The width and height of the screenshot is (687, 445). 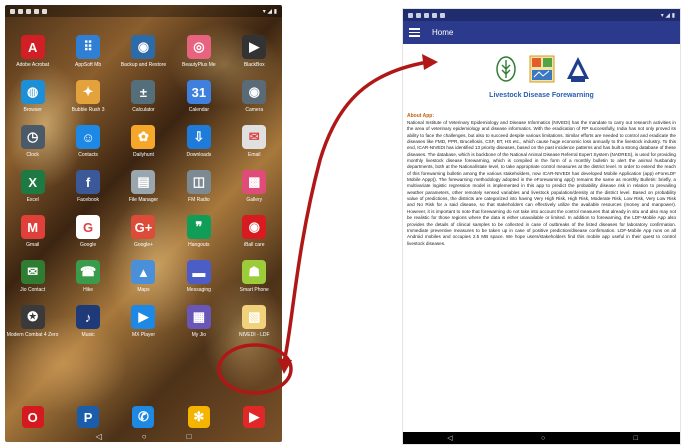 I want to click on android-icon: ☗, so click(x=254, y=272).